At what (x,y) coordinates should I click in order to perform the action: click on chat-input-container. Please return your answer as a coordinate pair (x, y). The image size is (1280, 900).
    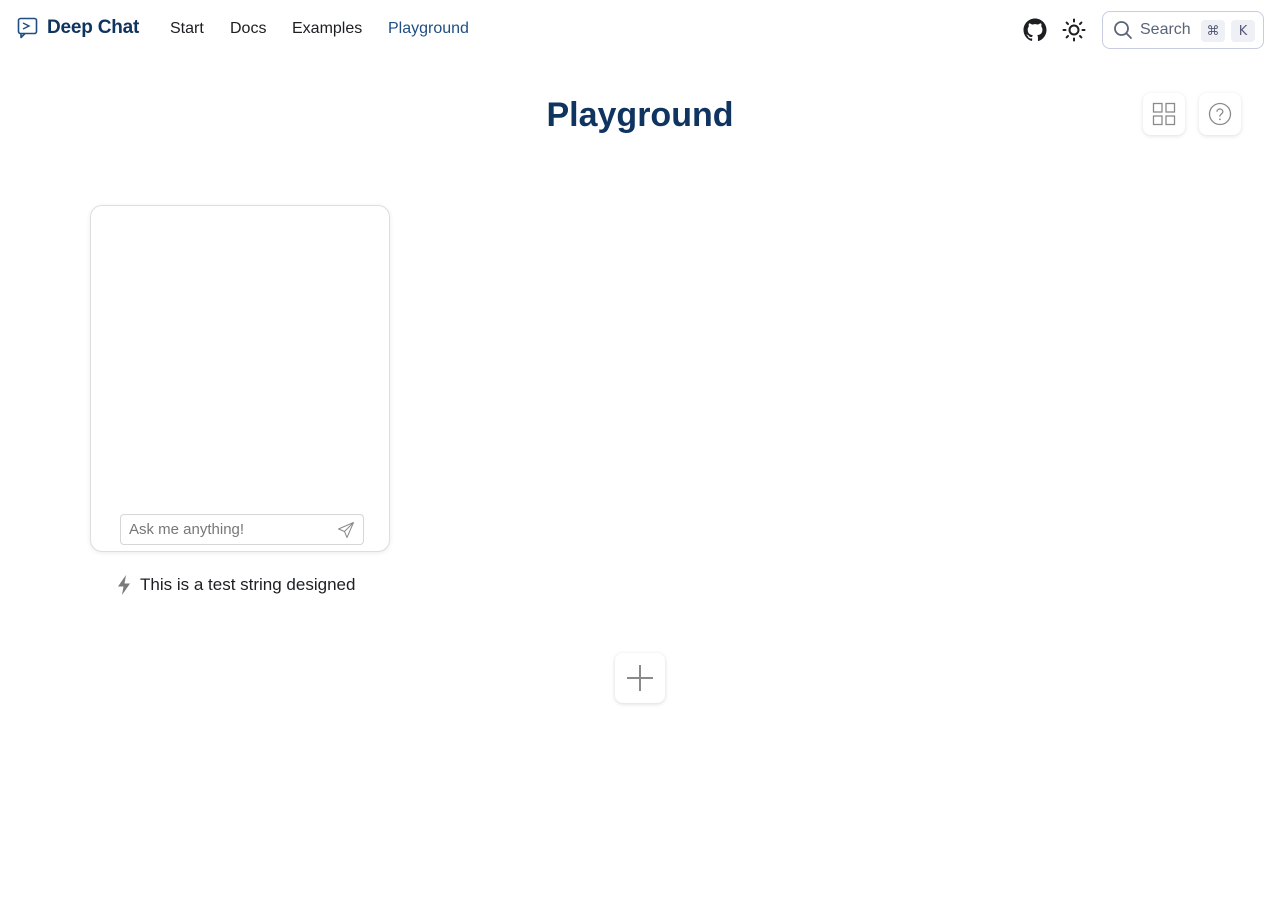
    Looking at the image, I should click on (242, 529).